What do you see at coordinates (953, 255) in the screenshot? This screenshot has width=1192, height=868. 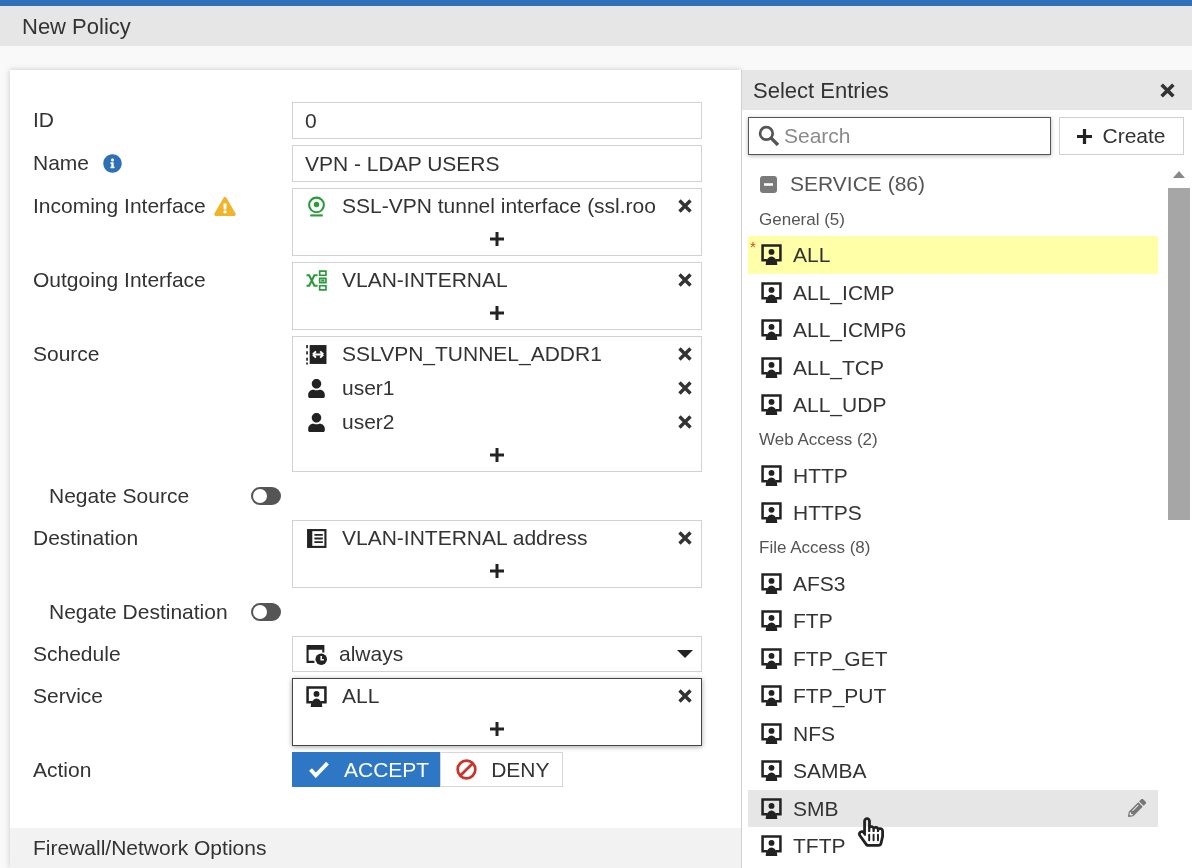 I see `list-item: * ALL` at bounding box center [953, 255].